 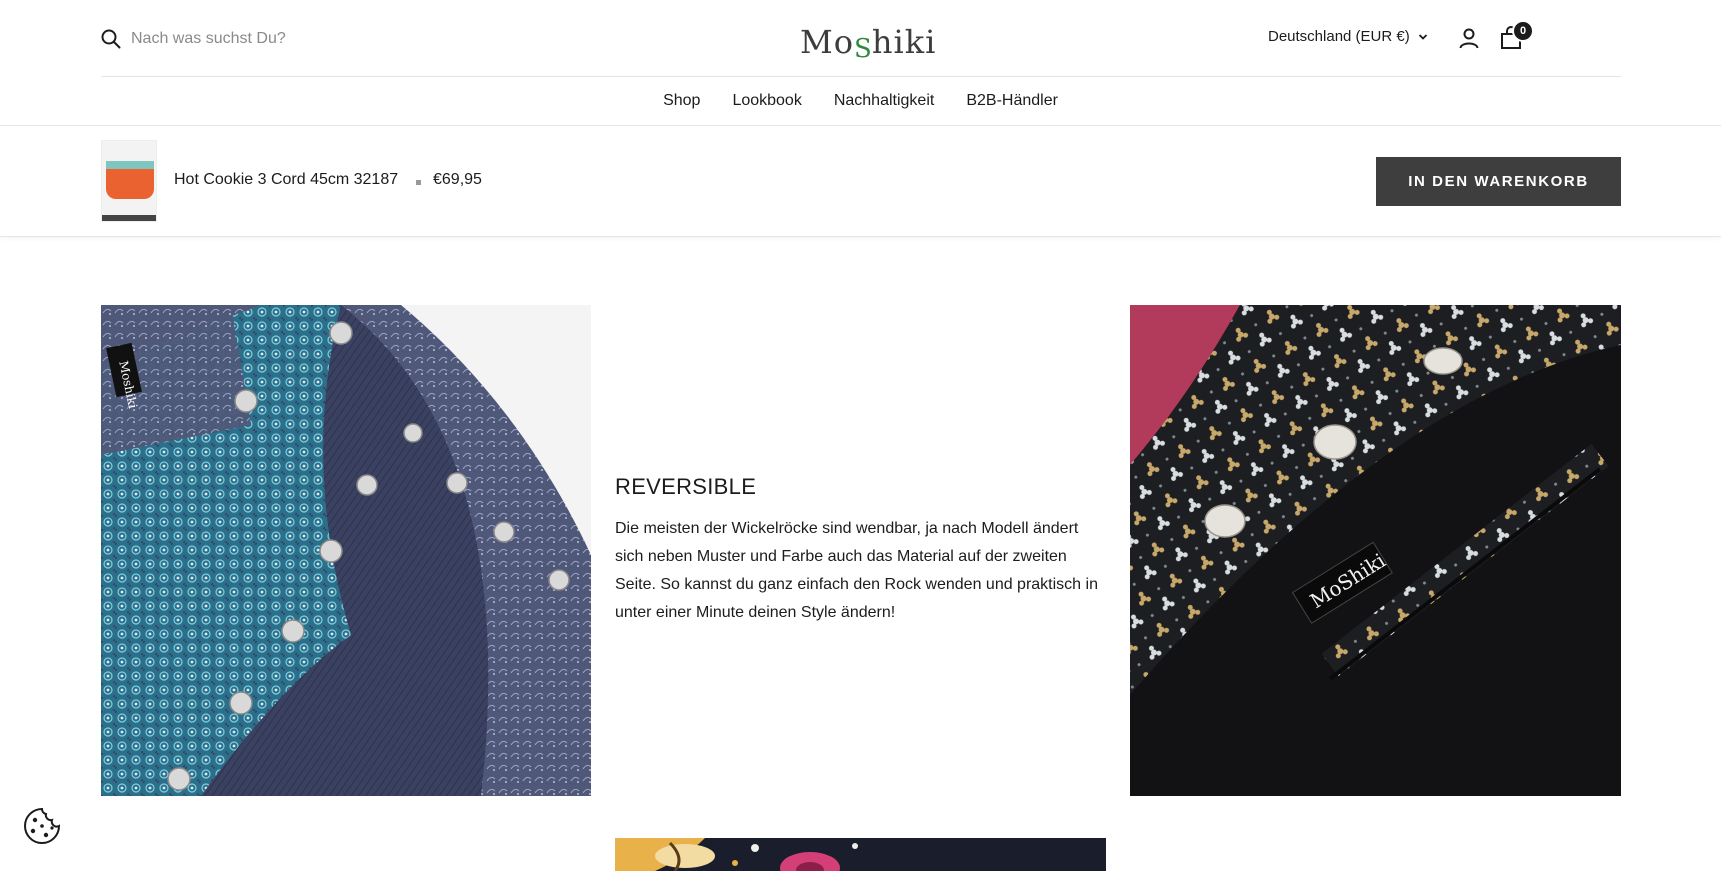 I want to click on thumbnail-waistband-shape, so click(x=130, y=165).